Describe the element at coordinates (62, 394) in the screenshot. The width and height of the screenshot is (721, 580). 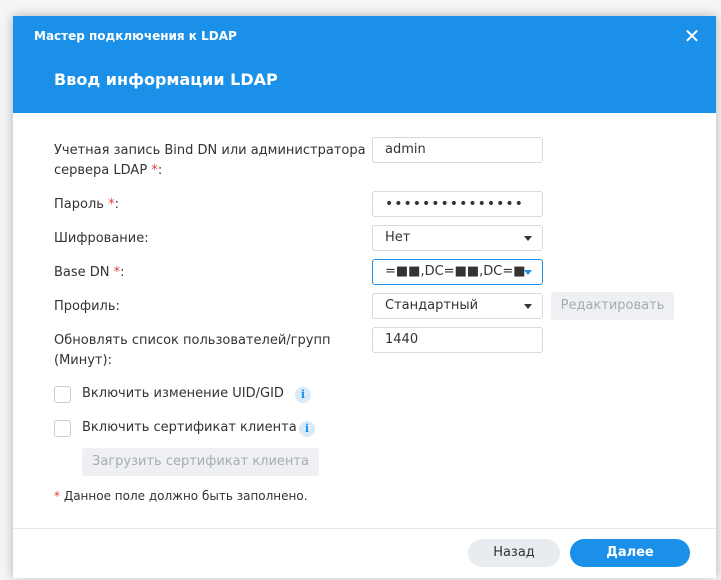
I see `uid-gid-checkbox` at that location.